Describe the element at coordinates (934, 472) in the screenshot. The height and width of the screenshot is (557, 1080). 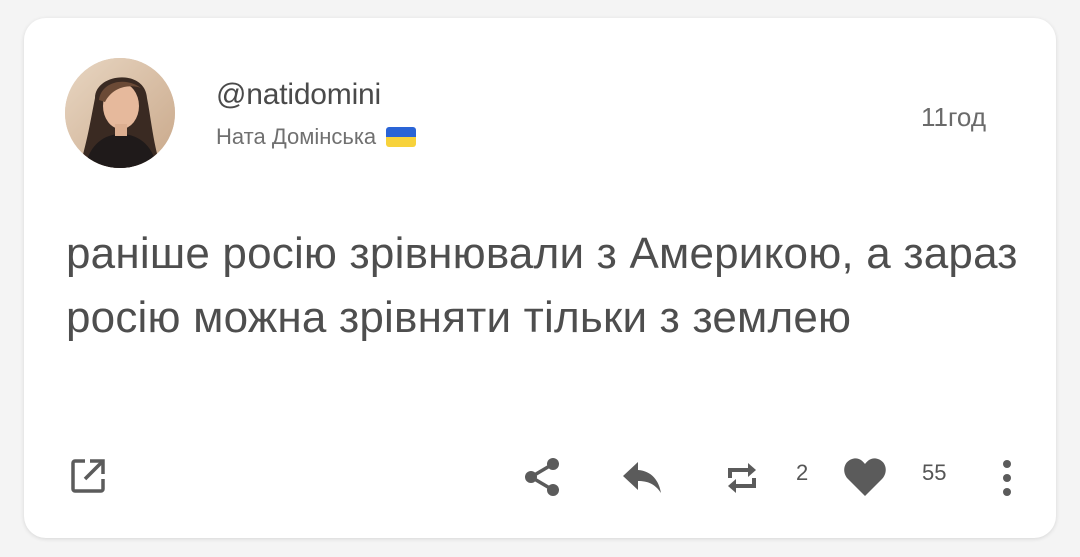
I see `like-count: 55` at that location.